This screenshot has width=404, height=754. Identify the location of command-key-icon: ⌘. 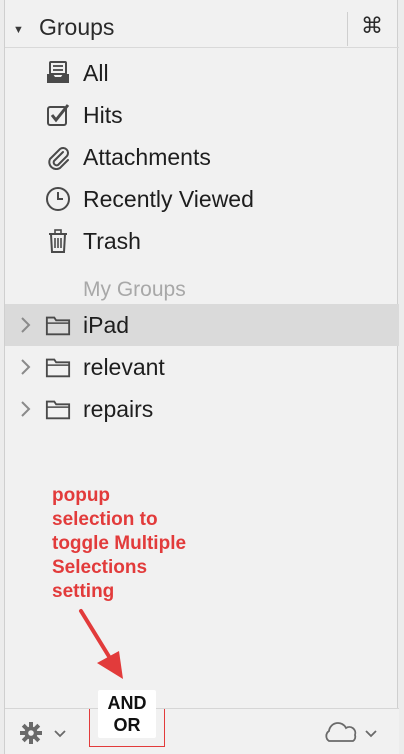
(372, 26).